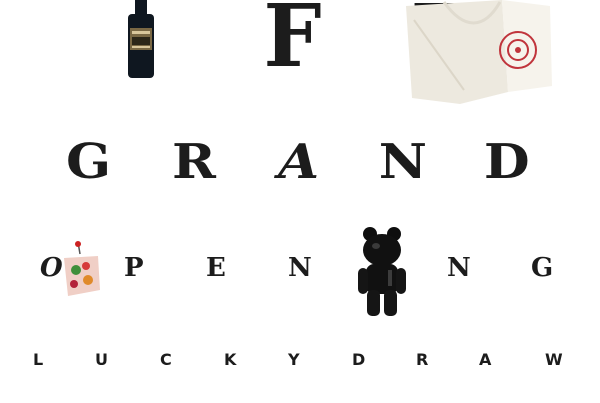  What do you see at coordinates (554, 359) in the screenshot?
I see `draw-letter-w: W` at bounding box center [554, 359].